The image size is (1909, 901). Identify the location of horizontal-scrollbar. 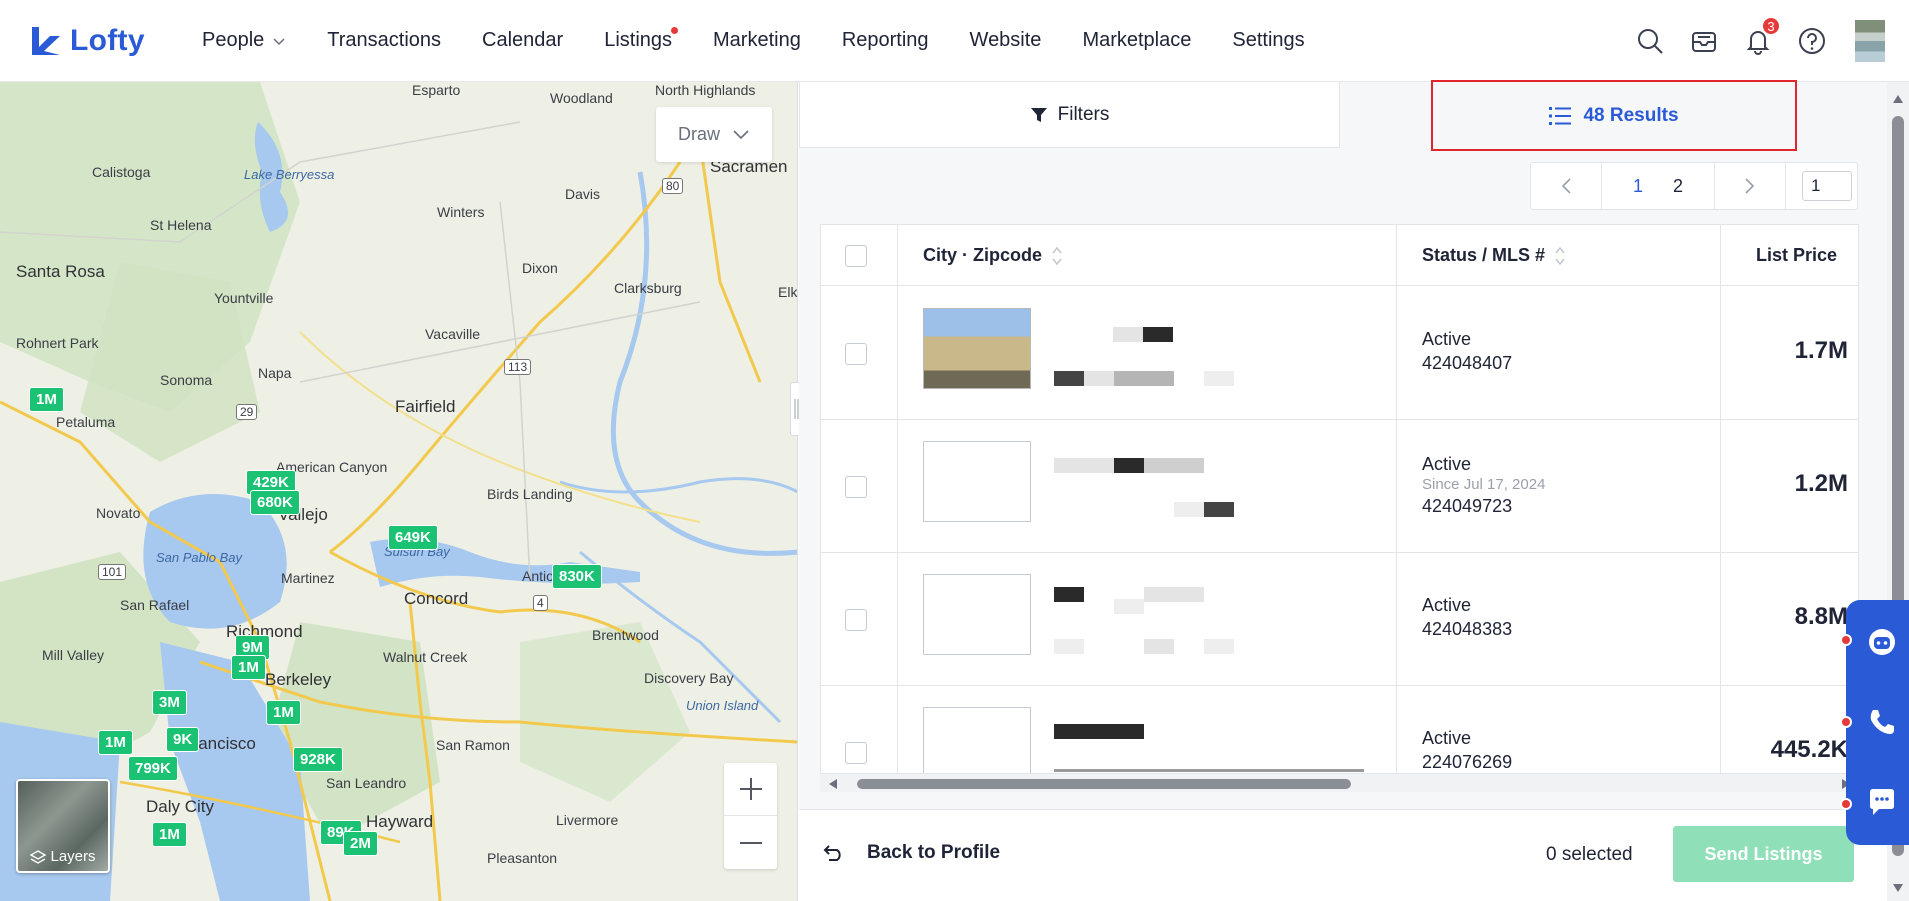
(1339, 783).